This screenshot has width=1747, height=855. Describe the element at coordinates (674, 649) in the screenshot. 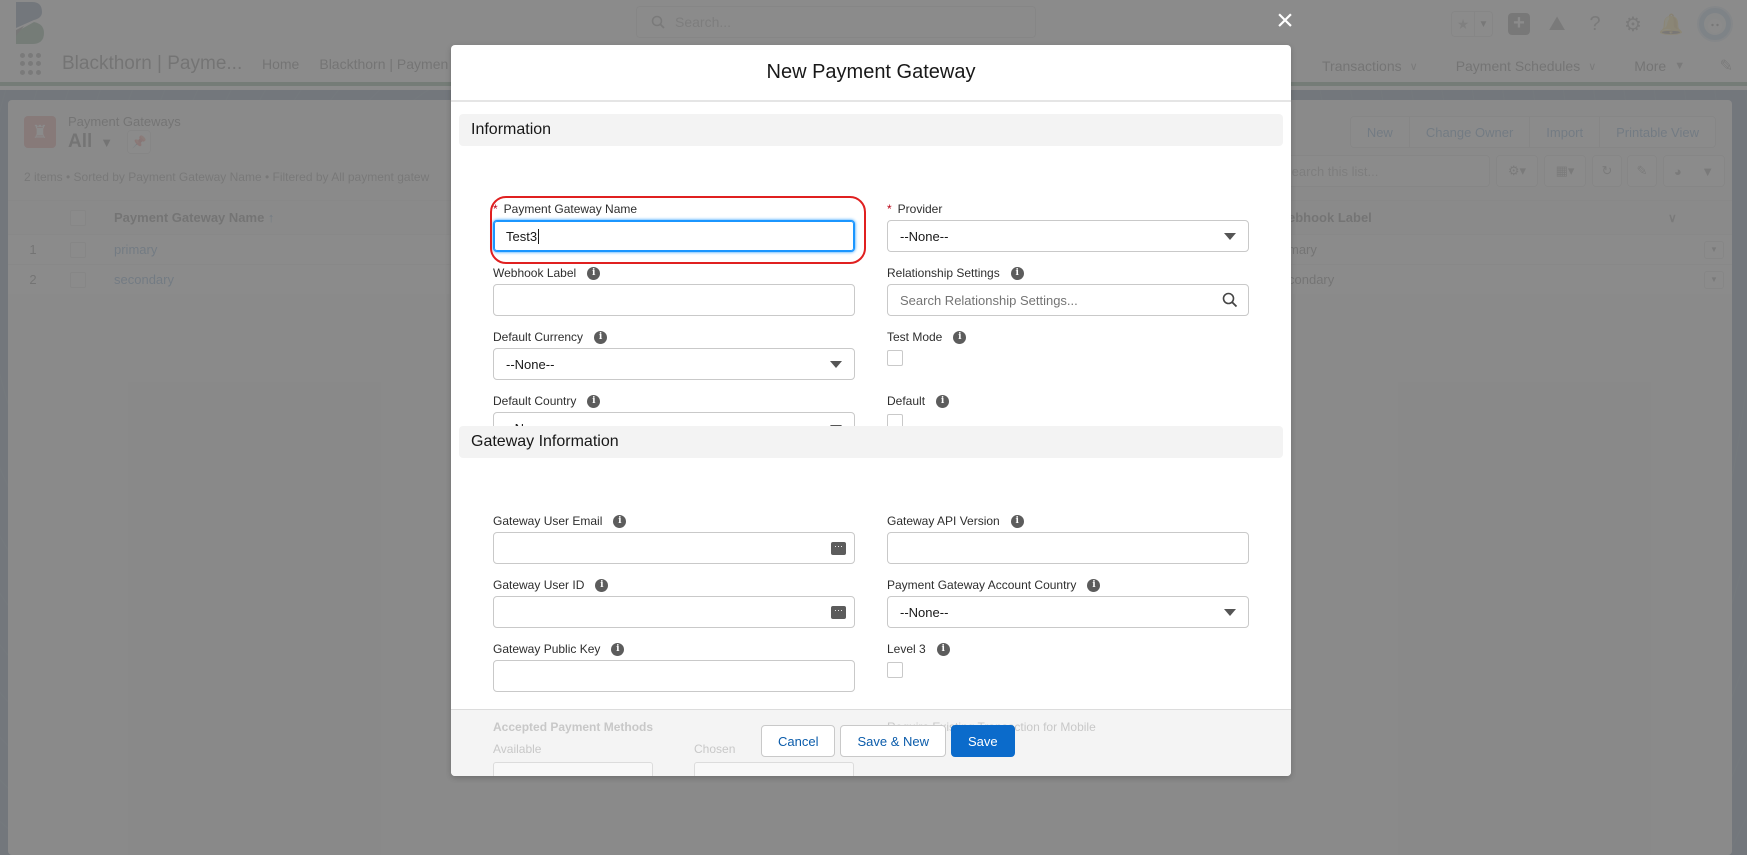

I see `field-label: Gateway Public Key i` at that location.